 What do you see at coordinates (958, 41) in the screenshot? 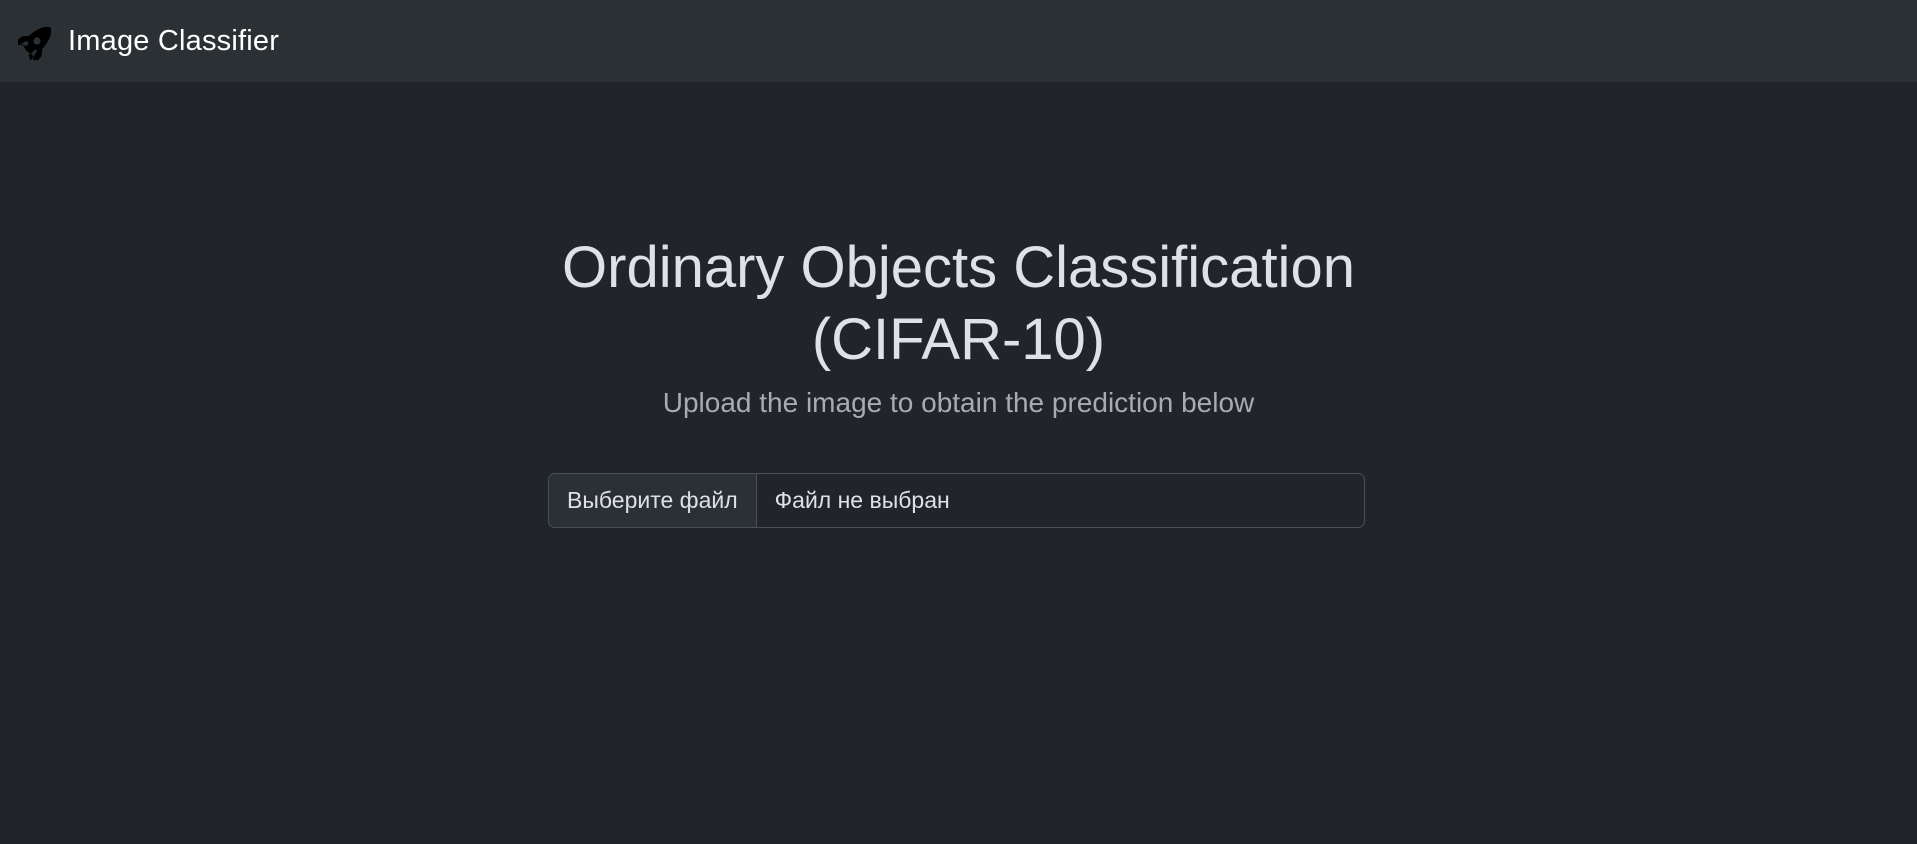
I see `navbar: Image Classifier` at bounding box center [958, 41].